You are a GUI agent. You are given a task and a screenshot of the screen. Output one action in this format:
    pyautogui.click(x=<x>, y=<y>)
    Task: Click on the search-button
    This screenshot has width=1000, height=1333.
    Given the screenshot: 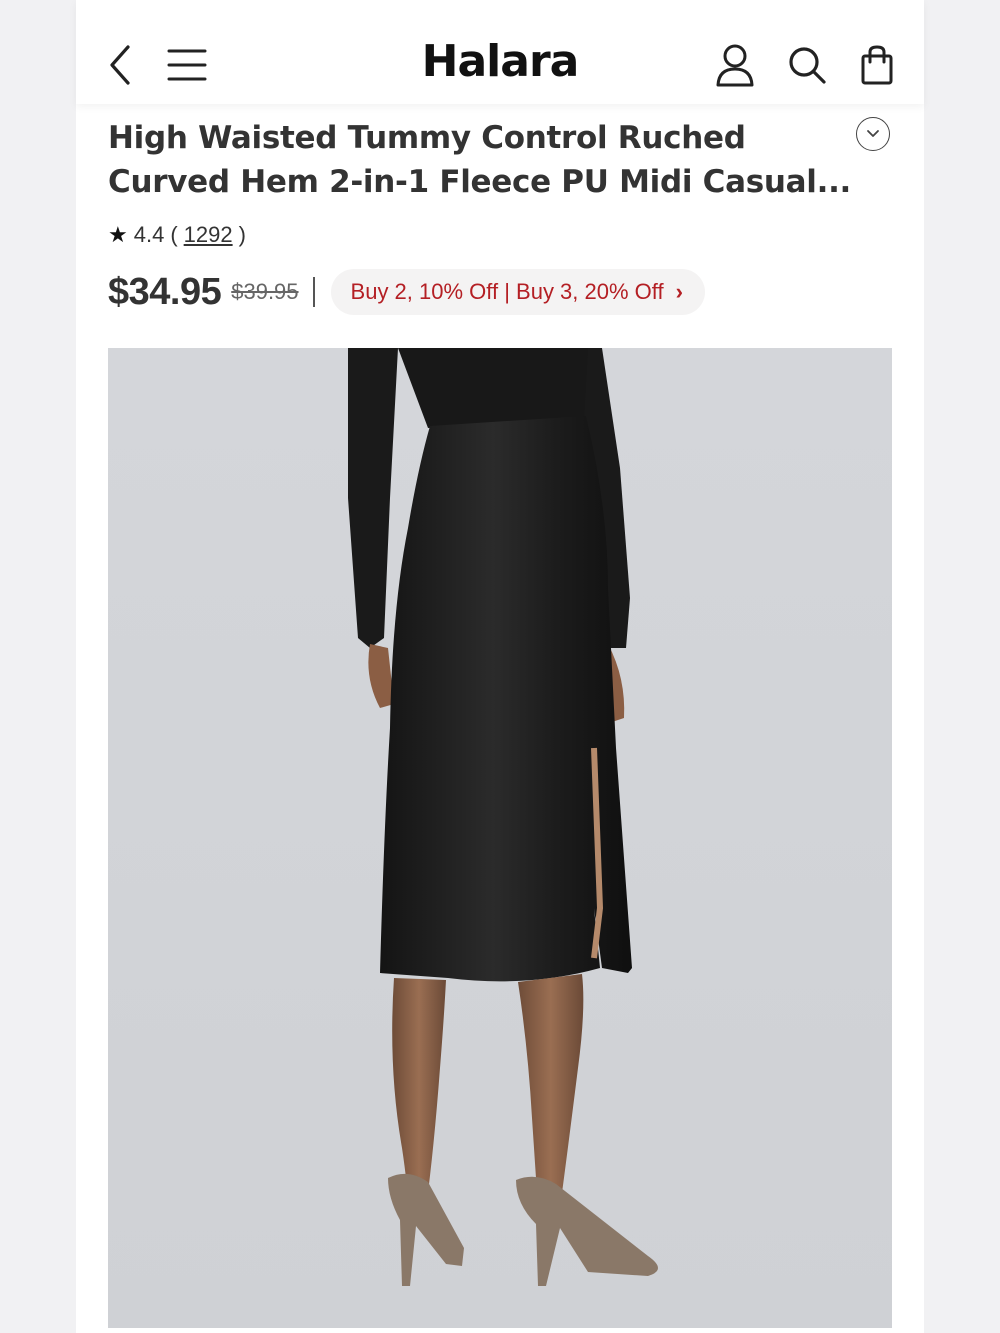 What is the action you would take?
    pyautogui.click(x=807, y=65)
    